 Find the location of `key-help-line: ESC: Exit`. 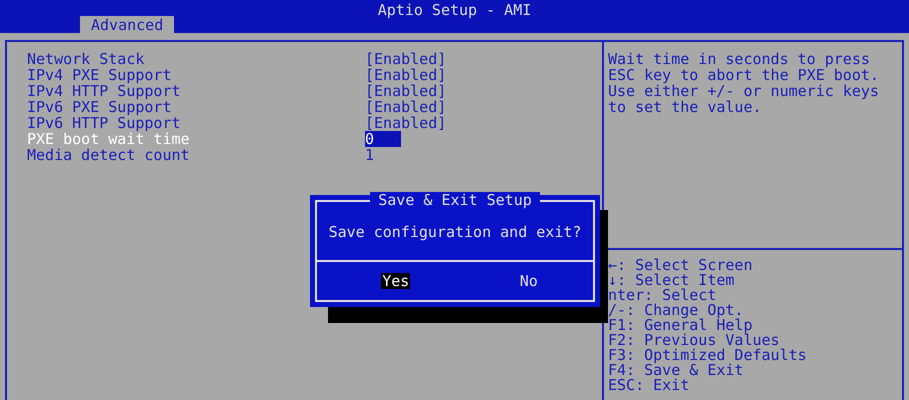

key-help-line: ESC: Exit is located at coordinates (649, 385).